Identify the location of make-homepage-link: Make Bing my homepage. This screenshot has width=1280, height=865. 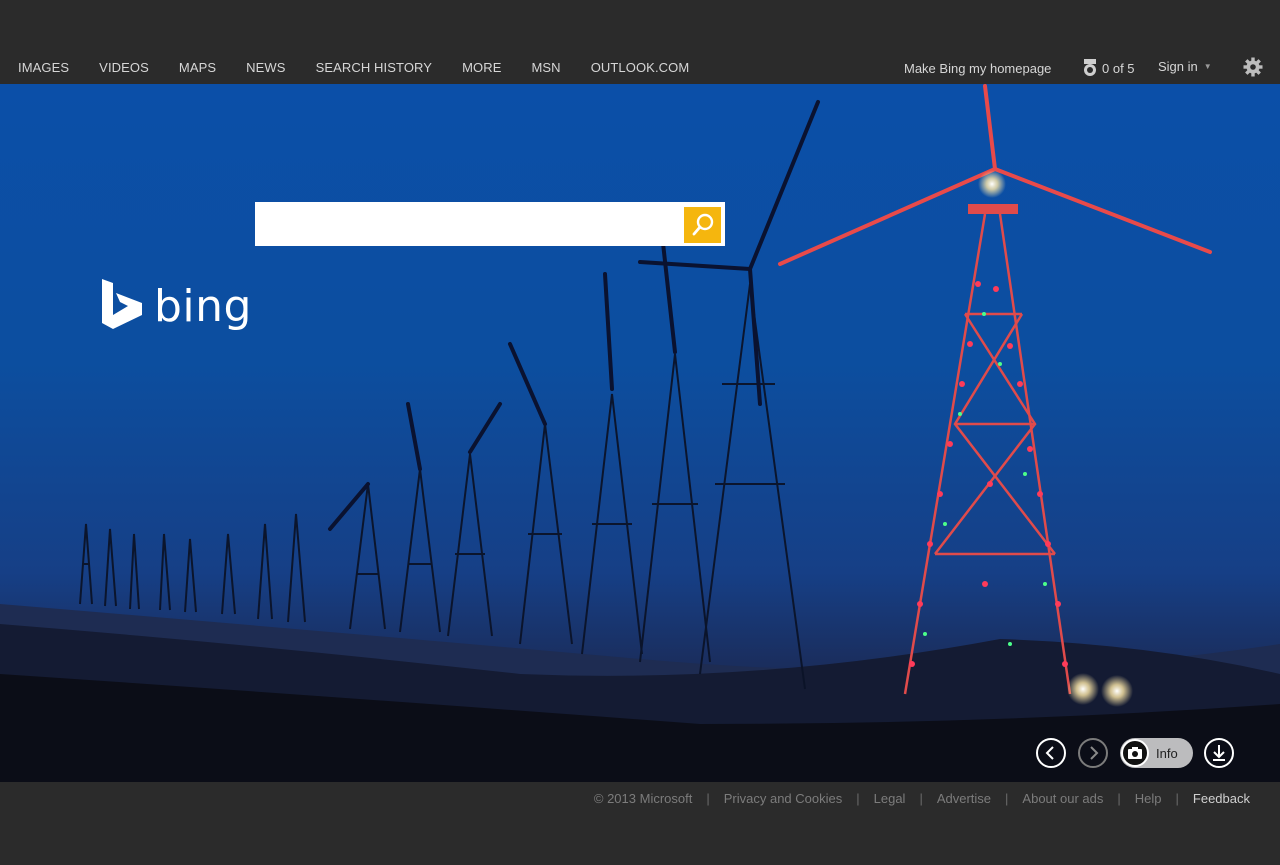
(977, 68).